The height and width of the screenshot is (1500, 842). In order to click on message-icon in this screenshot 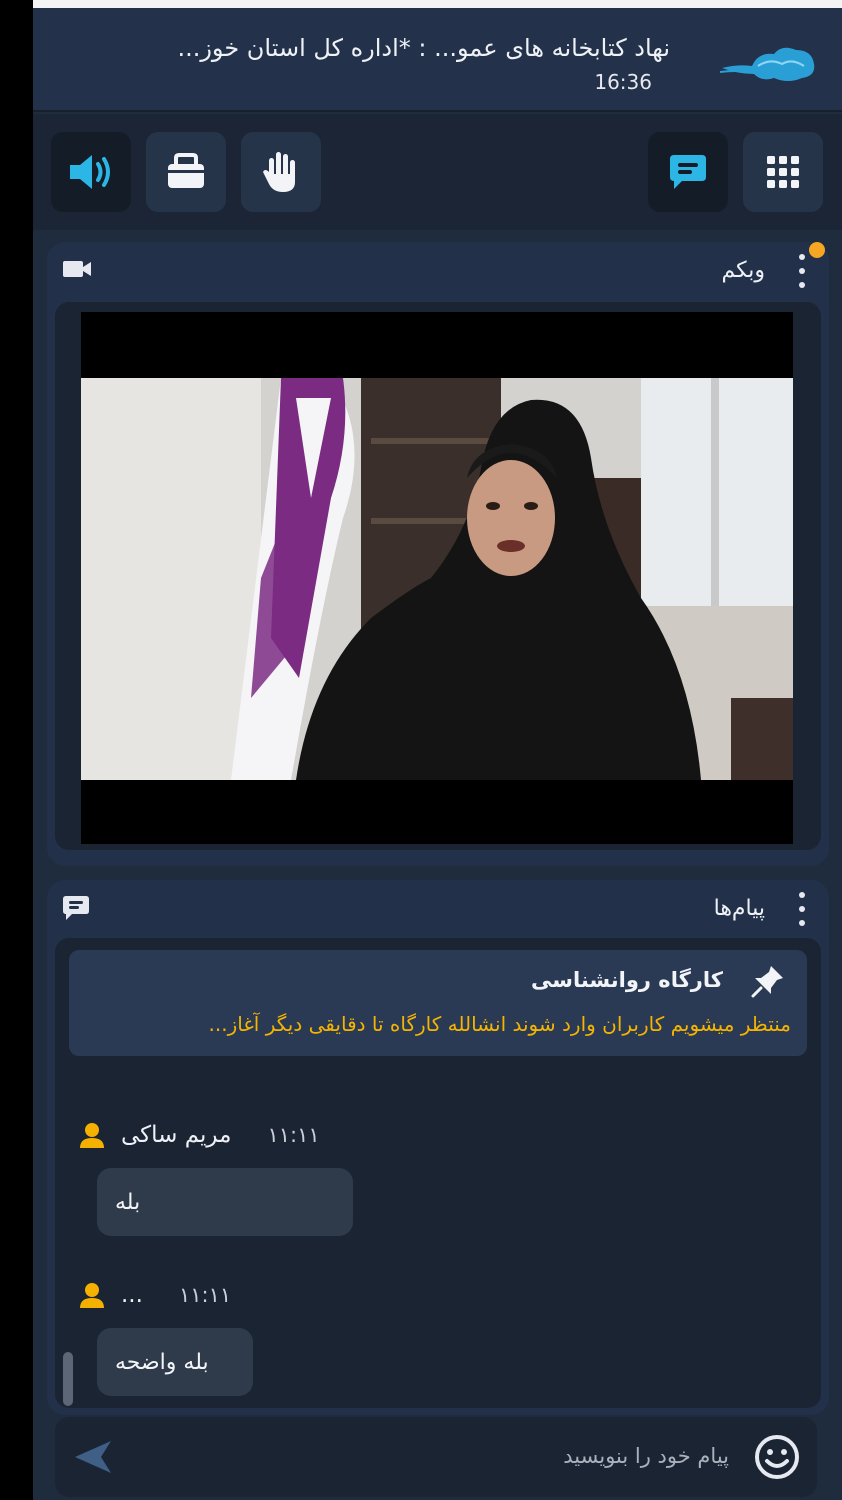, I will do `click(76, 908)`.